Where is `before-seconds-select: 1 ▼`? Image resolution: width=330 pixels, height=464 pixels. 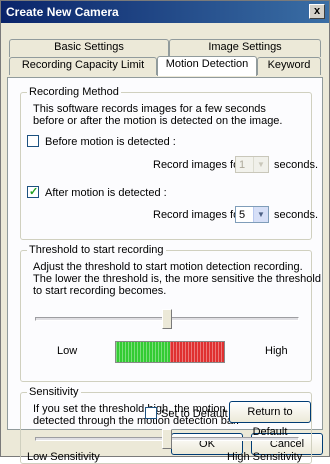 before-seconds-select: 1 ▼ is located at coordinates (252, 164).